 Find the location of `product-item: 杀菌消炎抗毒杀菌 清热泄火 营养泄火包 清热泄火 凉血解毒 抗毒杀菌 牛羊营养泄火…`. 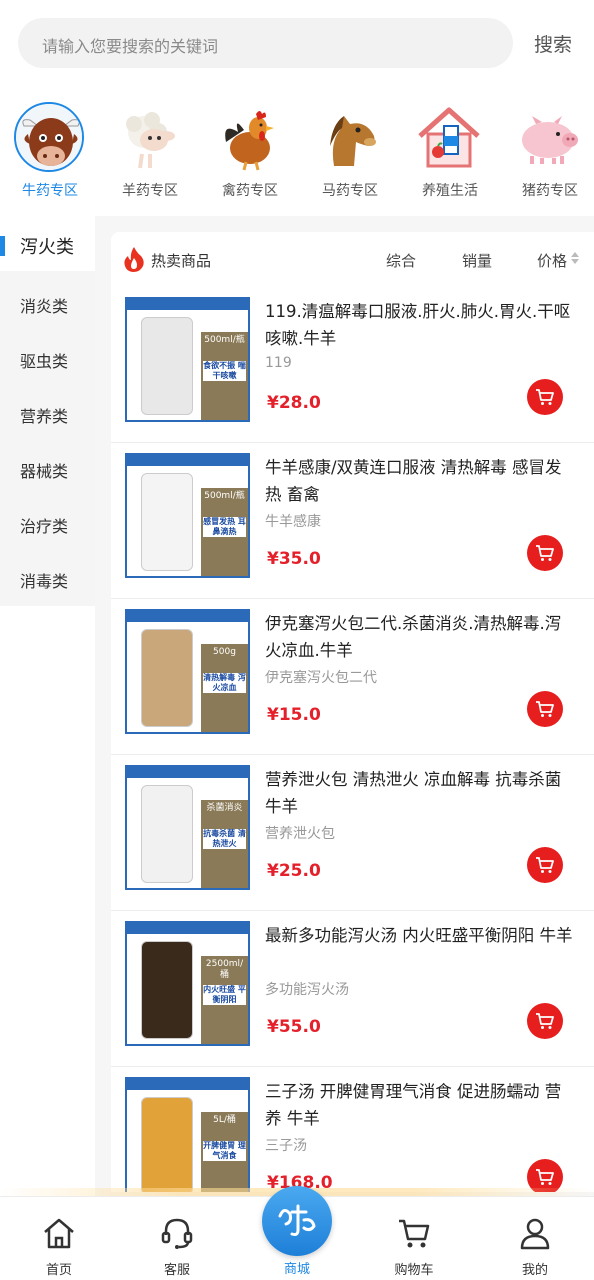

product-item: 杀菌消炎抗毒杀菌 清热泄火 营养泄火包 清热泄火 凉血解毒 抗毒杀菌 牛羊营养泄火… is located at coordinates (352, 833).